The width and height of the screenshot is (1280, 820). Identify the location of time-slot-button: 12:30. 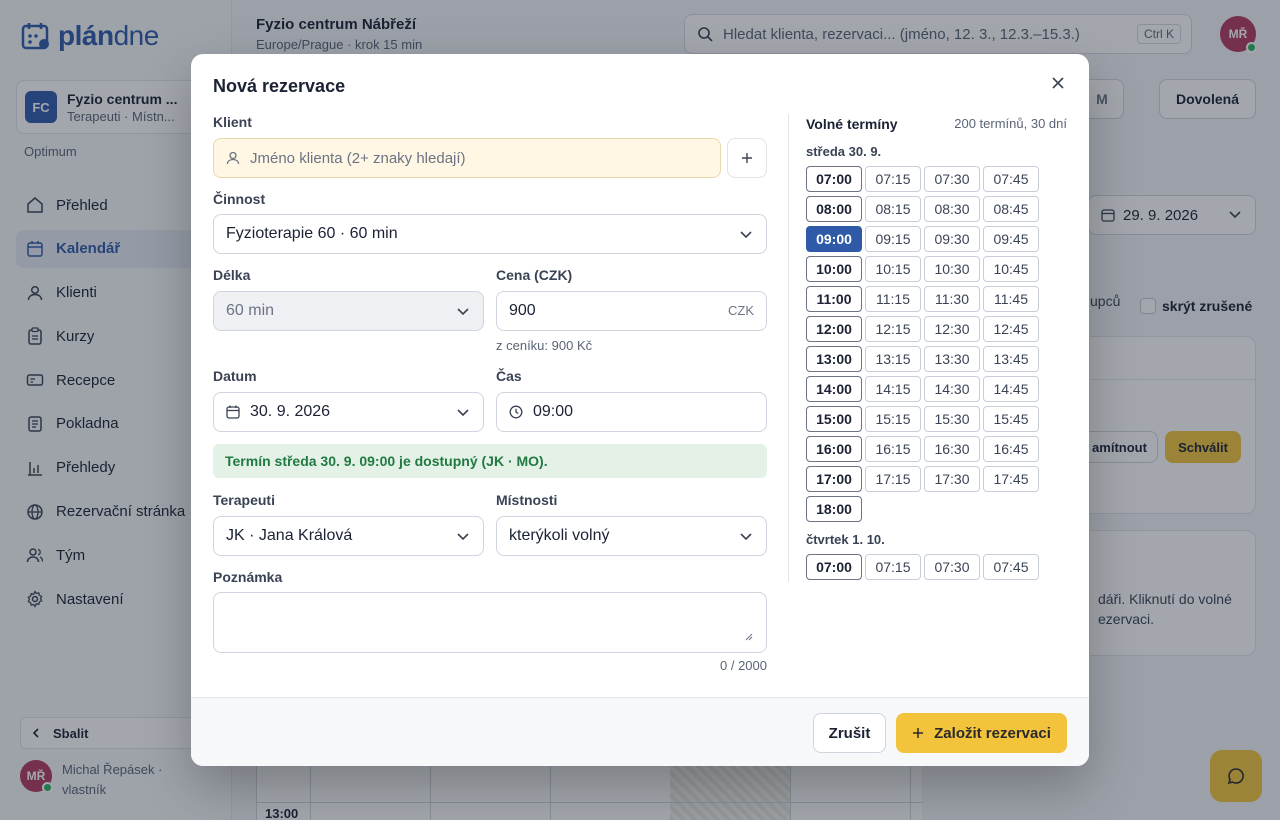
(952, 329).